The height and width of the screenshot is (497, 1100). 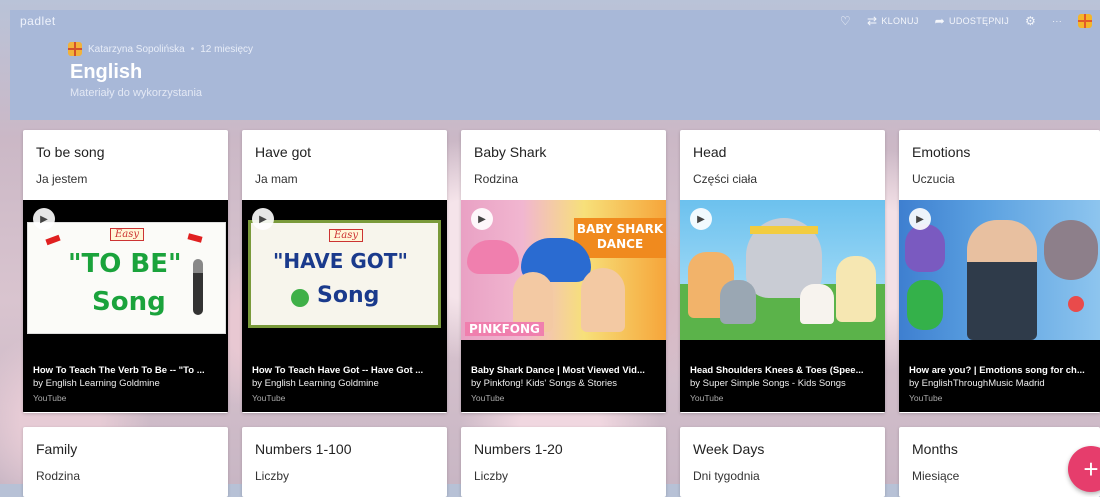 I want to click on thumbnail-easy-tag: Easy, so click(x=127, y=234).